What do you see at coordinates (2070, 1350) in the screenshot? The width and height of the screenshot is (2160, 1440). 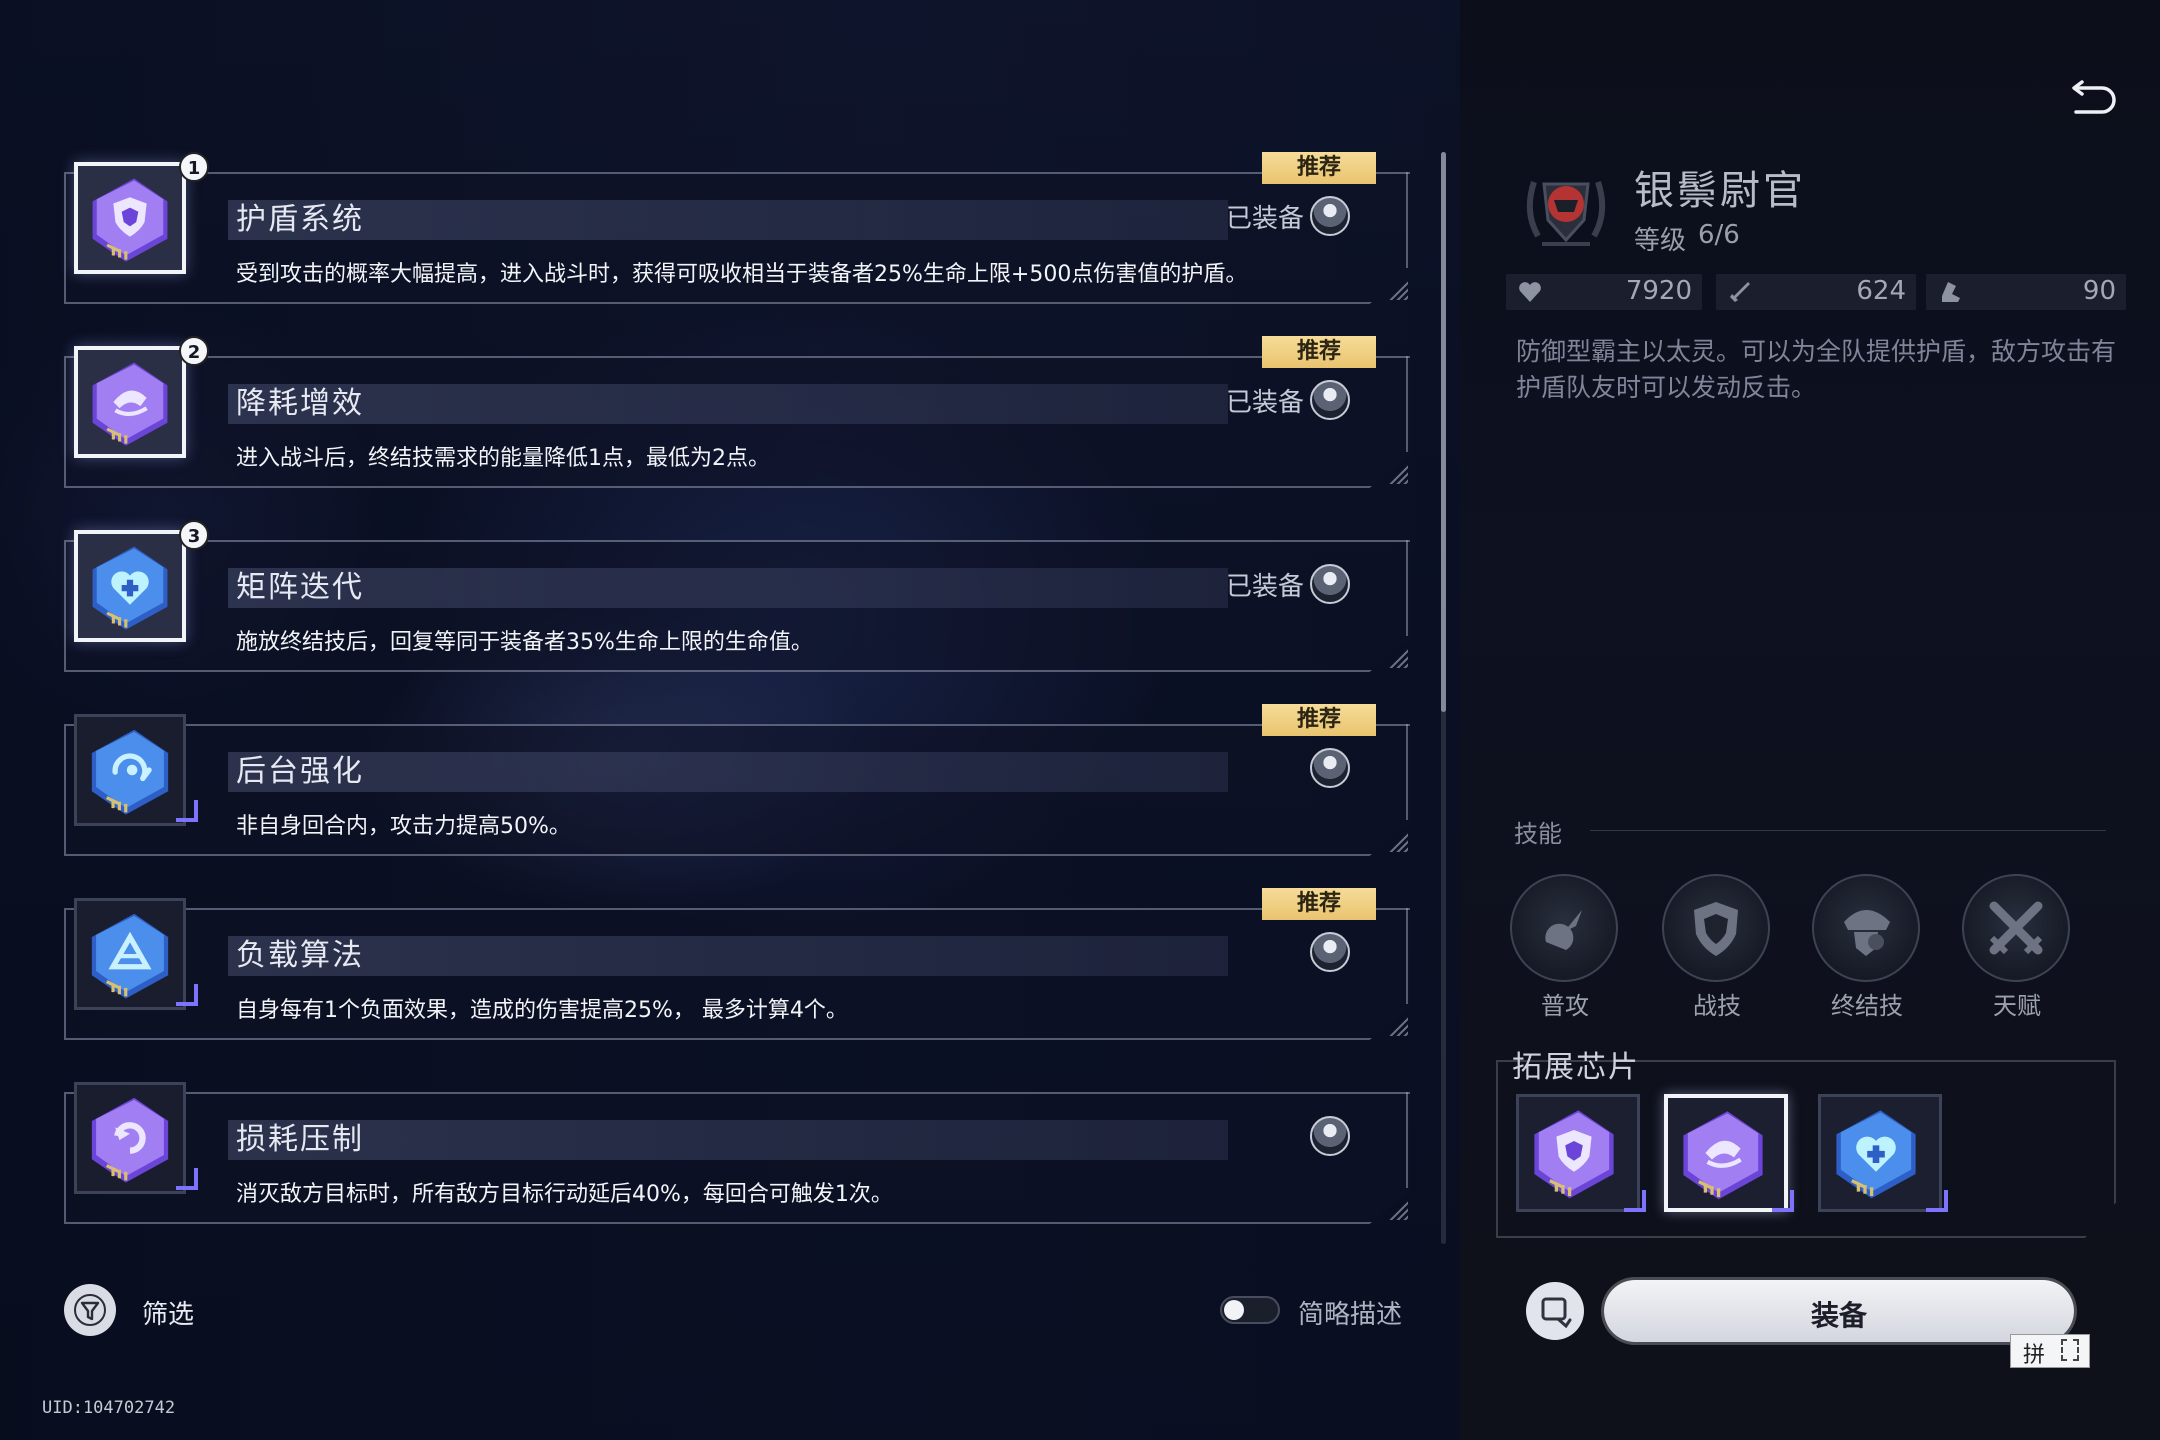 I see `expand-icon` at bounding box center [2070, 1350].